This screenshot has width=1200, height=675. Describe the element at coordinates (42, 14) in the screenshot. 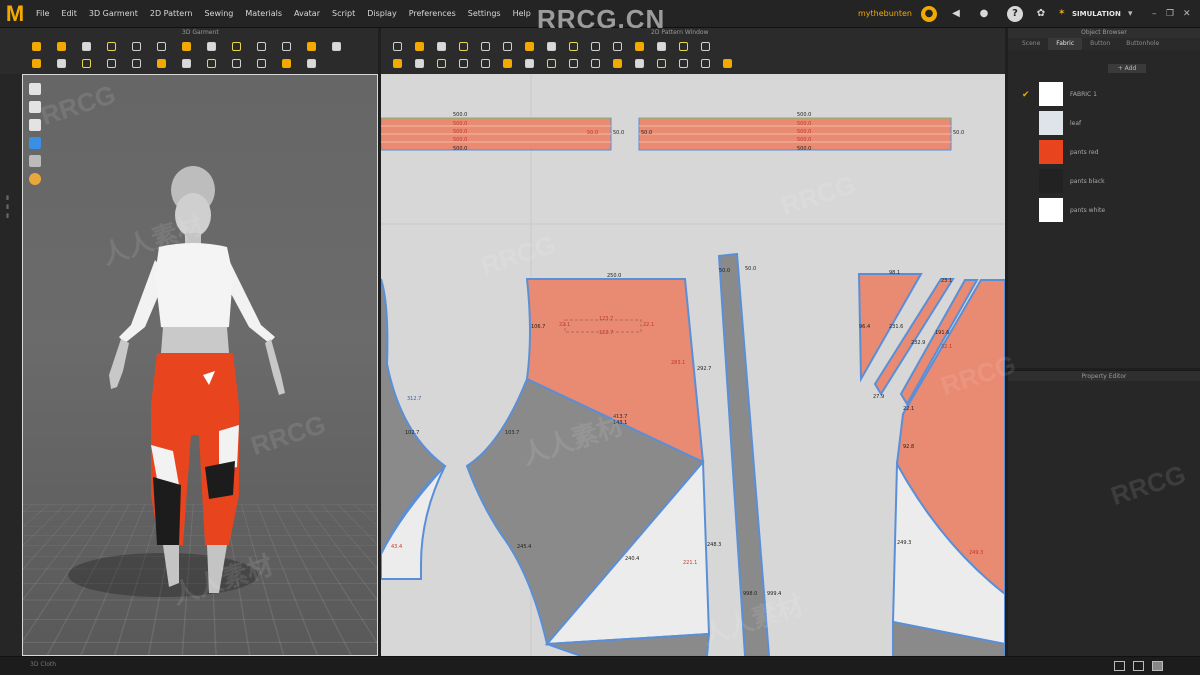

I see `menu-item-file: File` at that location.